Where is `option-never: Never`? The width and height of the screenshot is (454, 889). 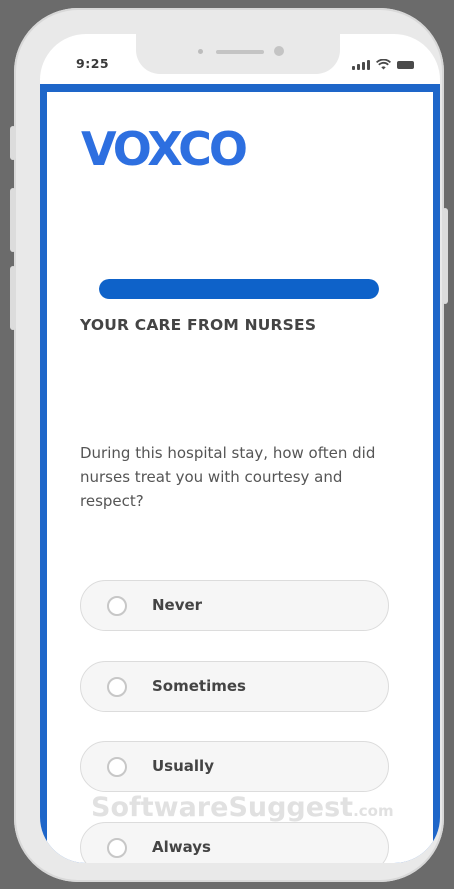 option-never: Never is located at coordinates (234, 605).